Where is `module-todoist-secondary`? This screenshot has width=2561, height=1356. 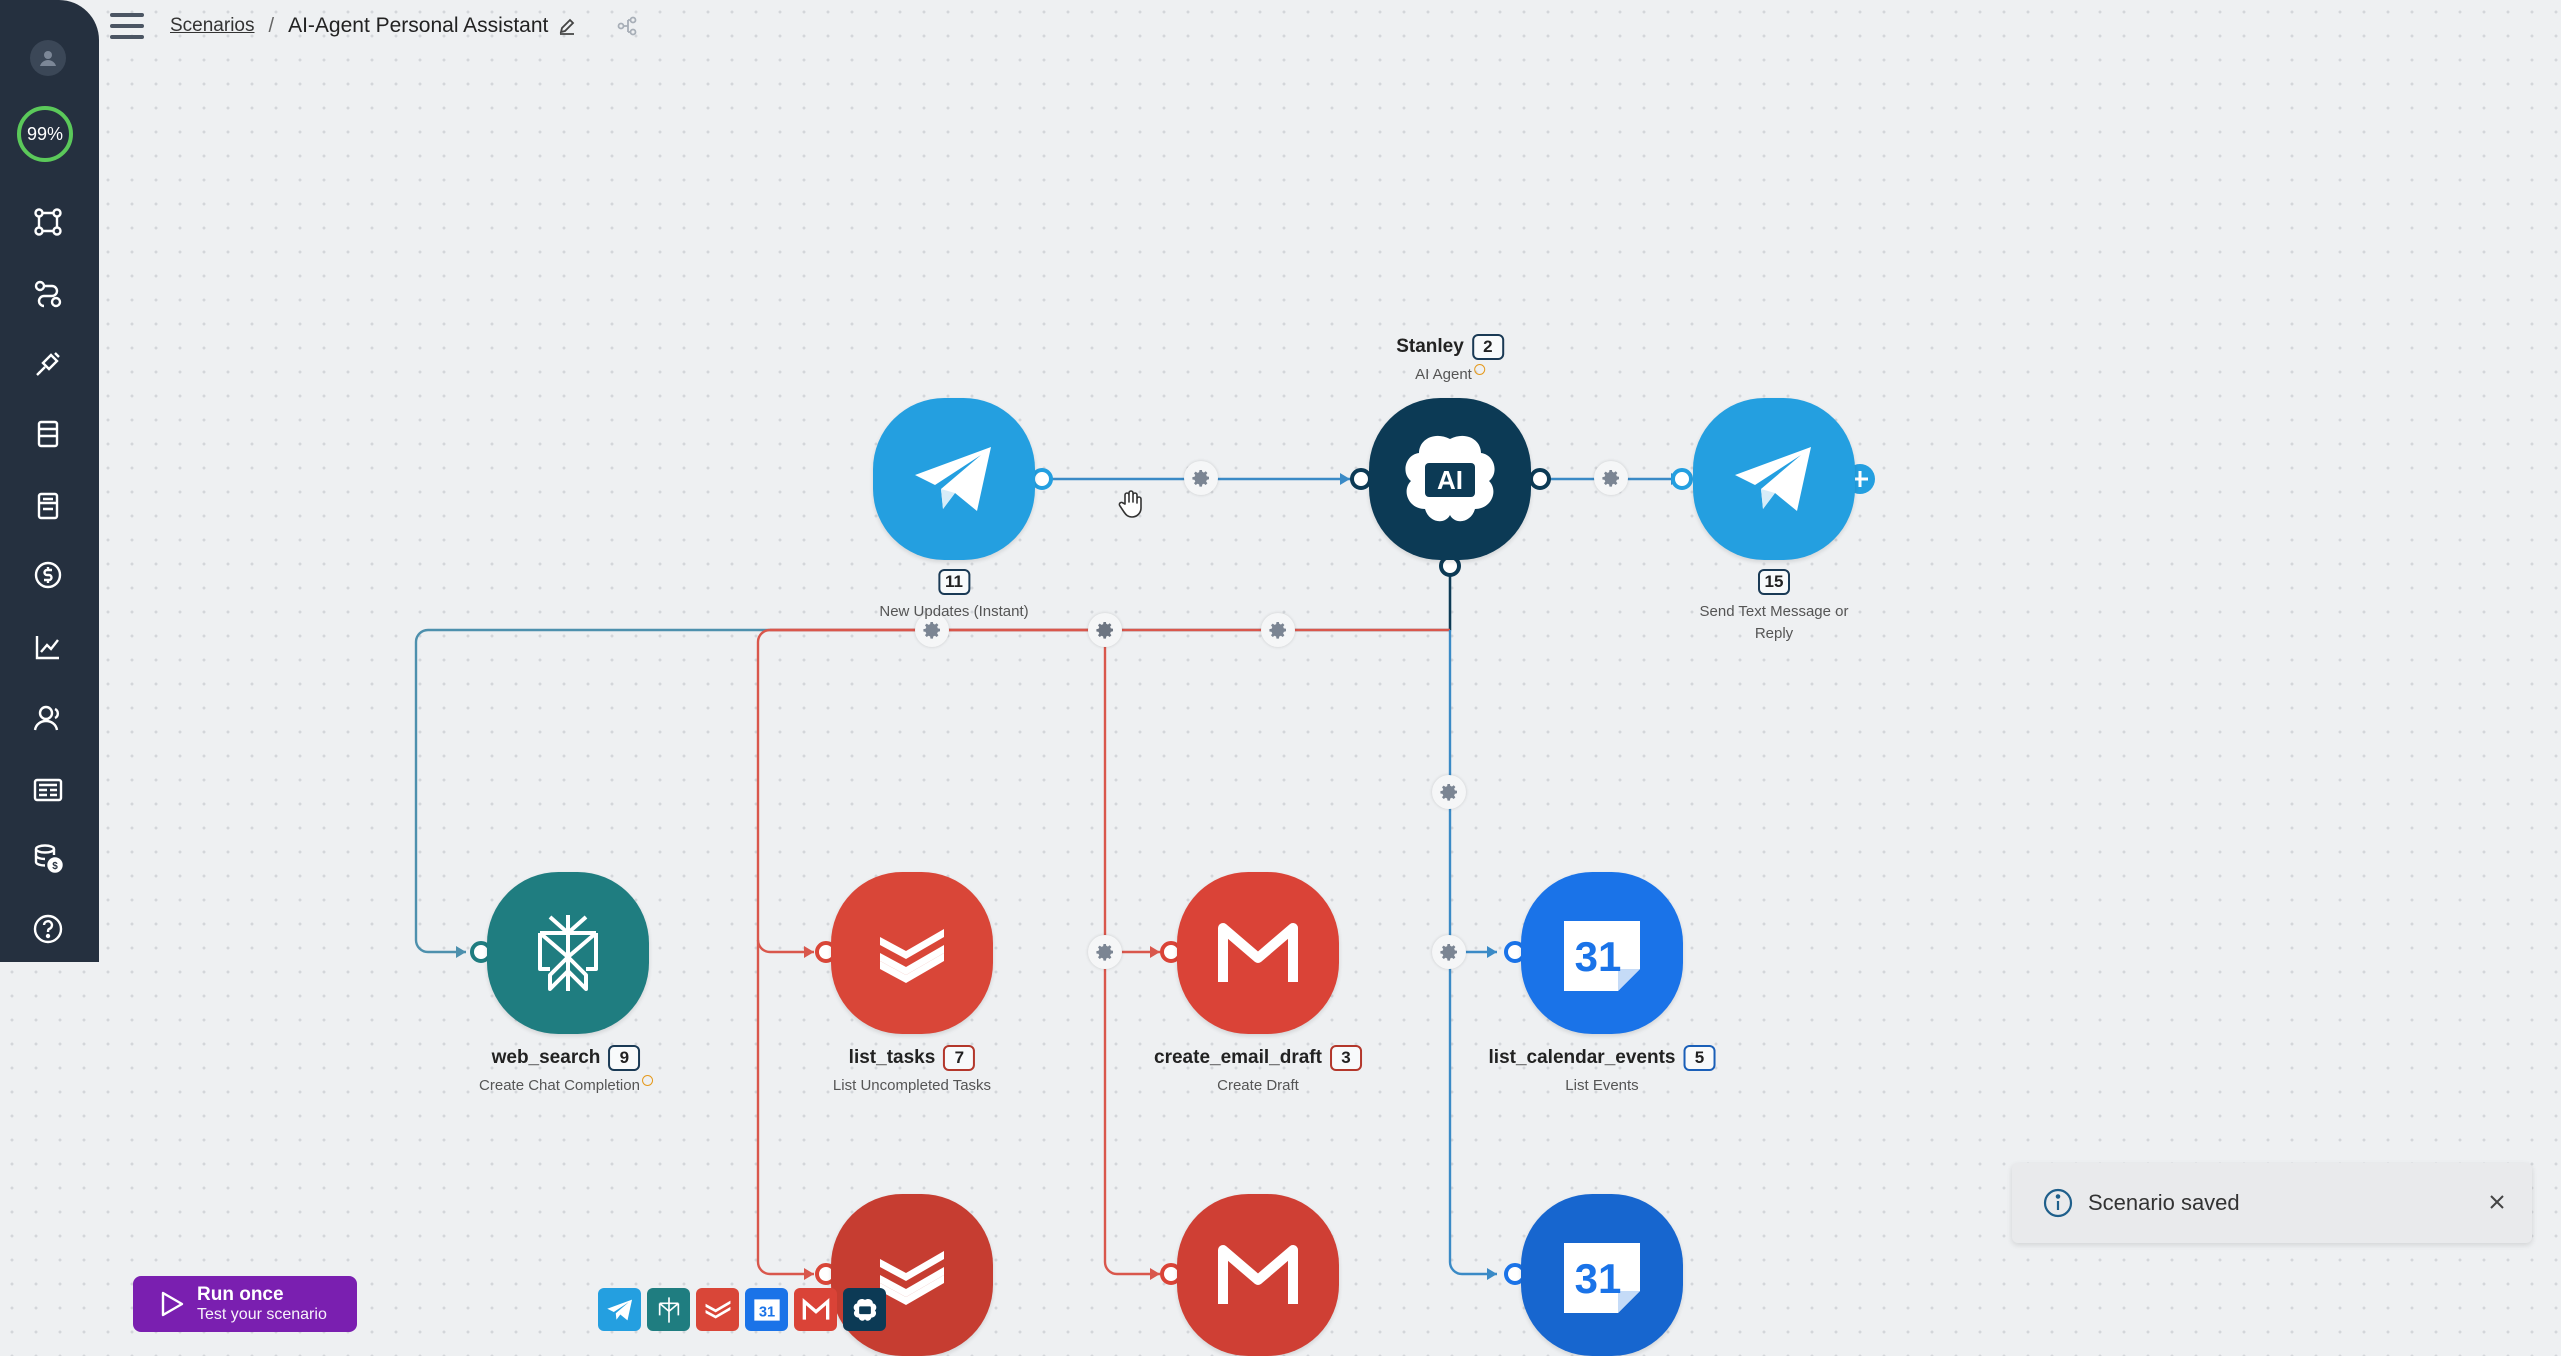
module-todoist-secondary is located at coordinates (912, 1275).